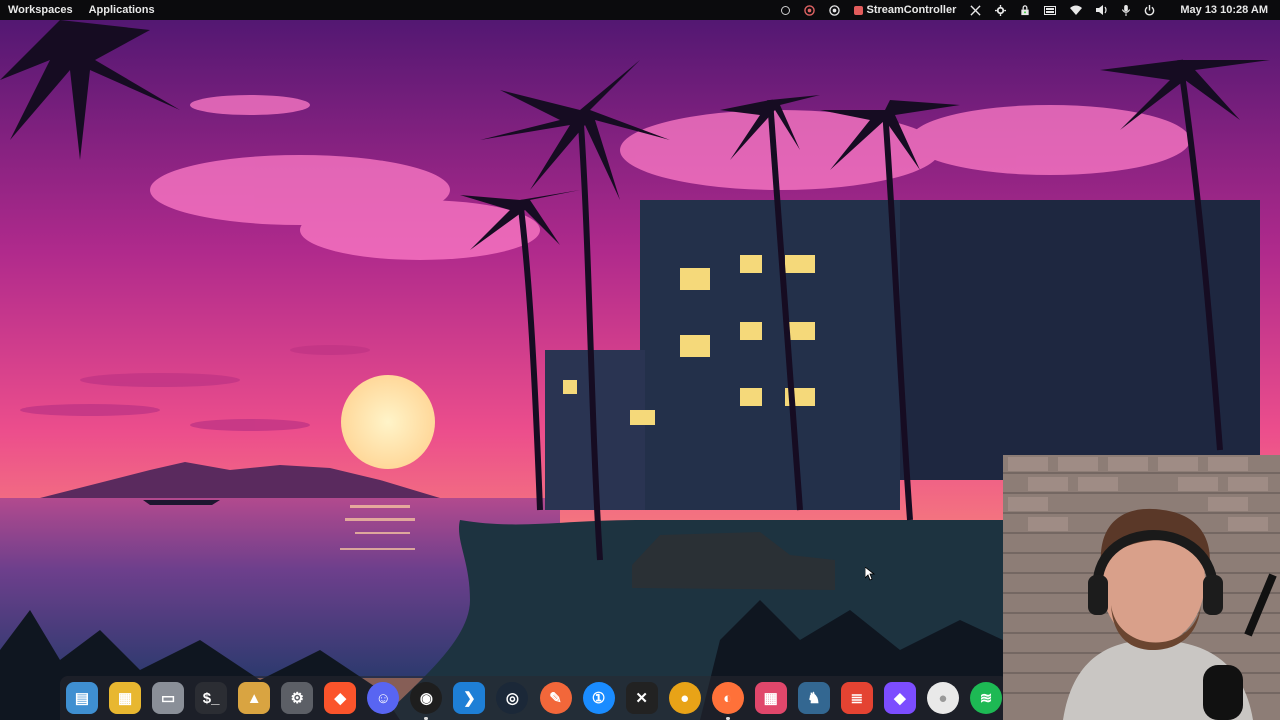  What do you see at coordinates (858, 10) in the screenshot?
I see `stream-controller-icon` at bounding box center [858, 10].